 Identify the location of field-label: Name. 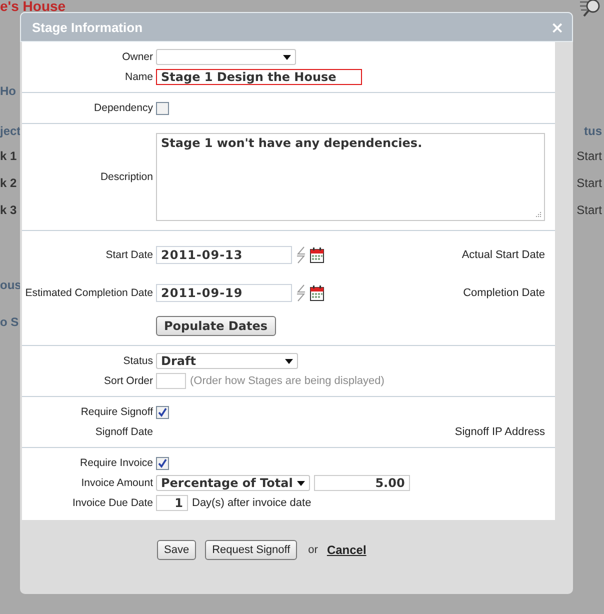
(138, 77).